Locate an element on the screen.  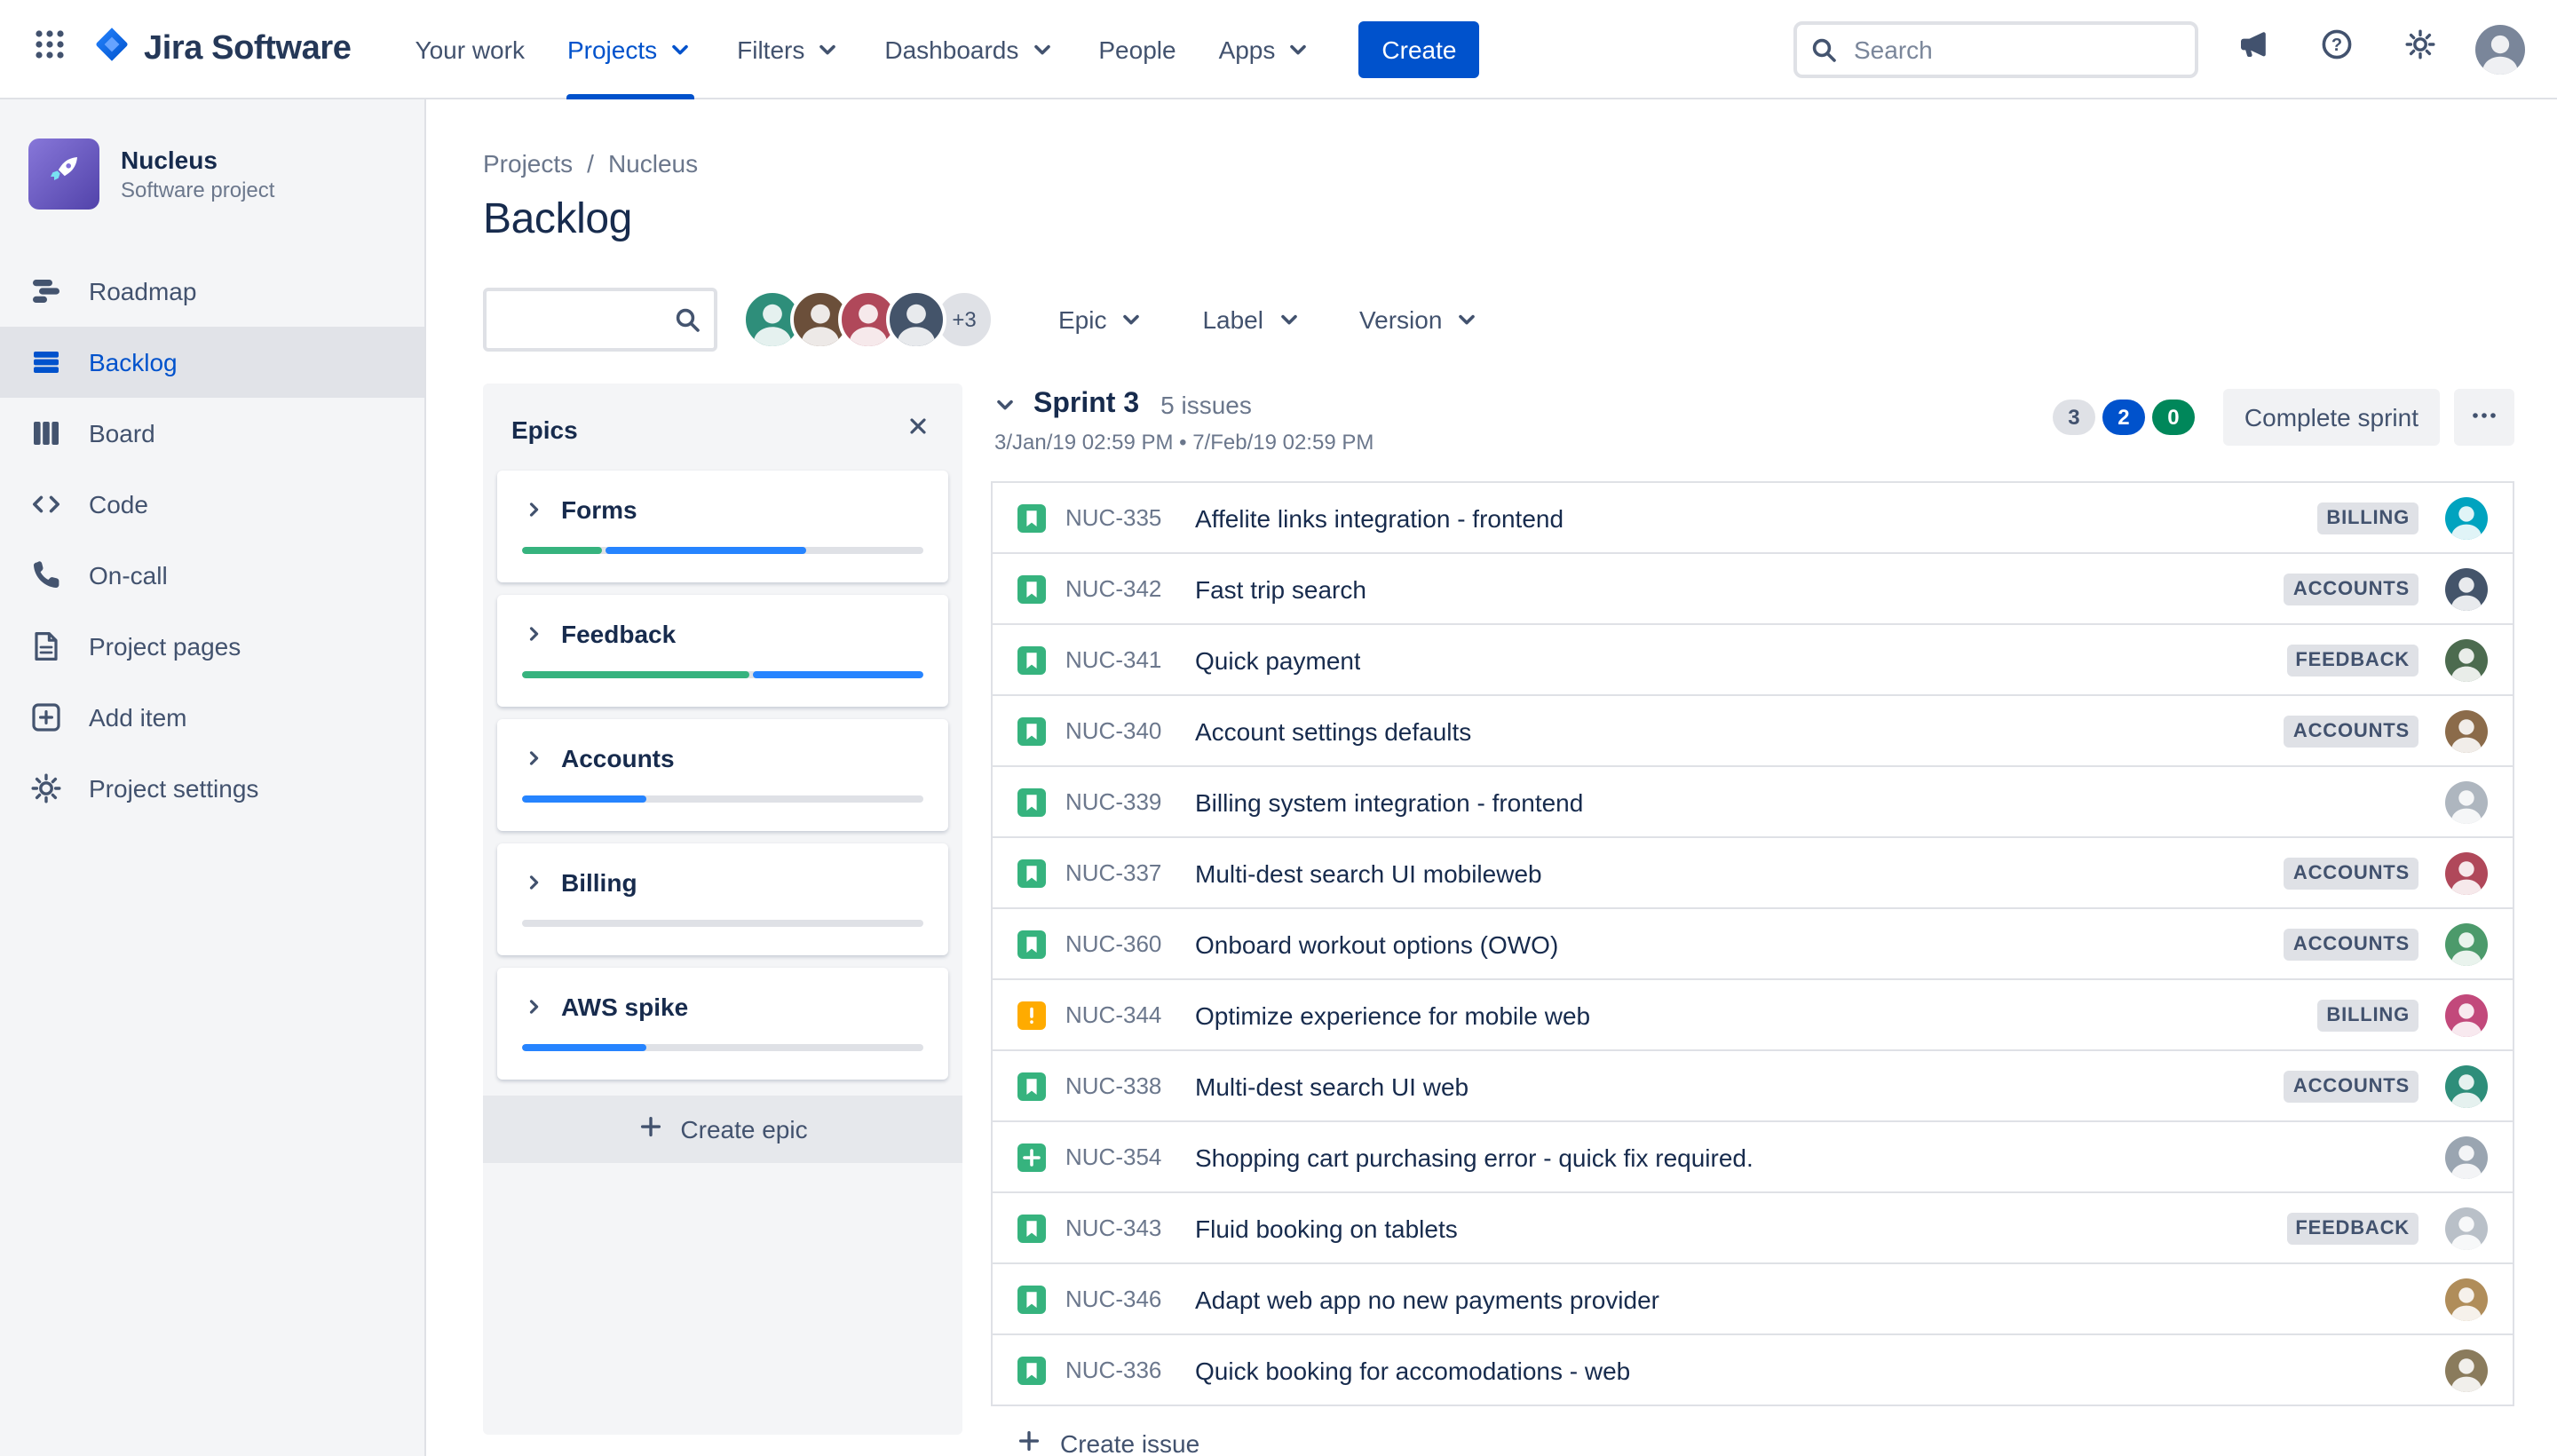
epic-card-feedback: Feedback is located at coordinates (722, 651).